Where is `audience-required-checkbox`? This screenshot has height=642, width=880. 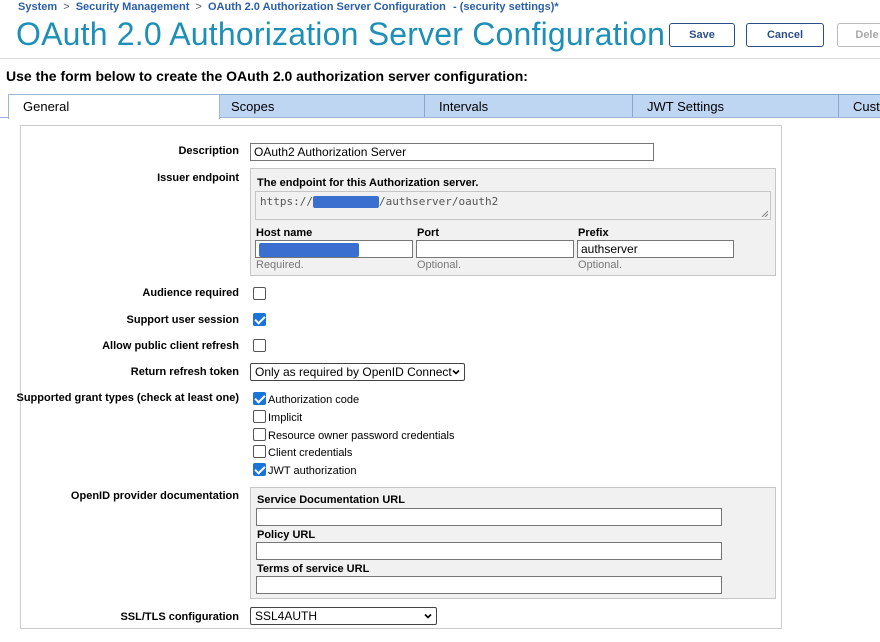
audience-required-checkbox is located at coordinates (259, 293).